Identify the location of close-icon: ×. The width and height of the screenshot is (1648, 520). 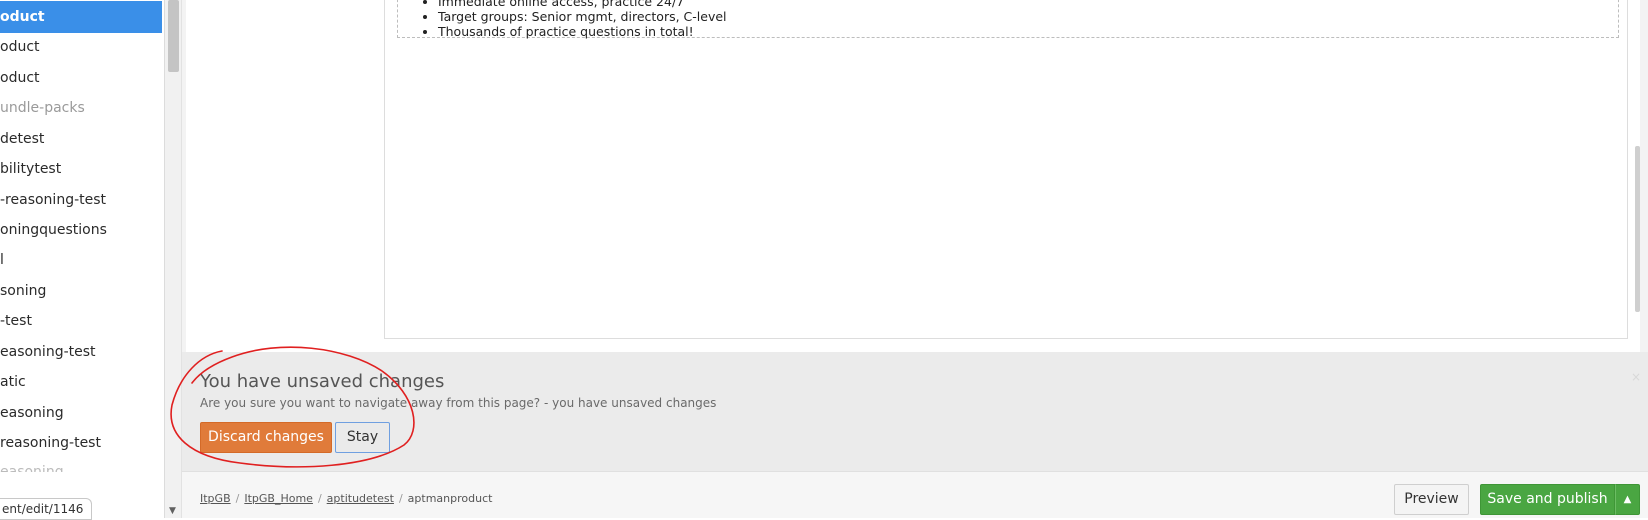
(1636, 377).